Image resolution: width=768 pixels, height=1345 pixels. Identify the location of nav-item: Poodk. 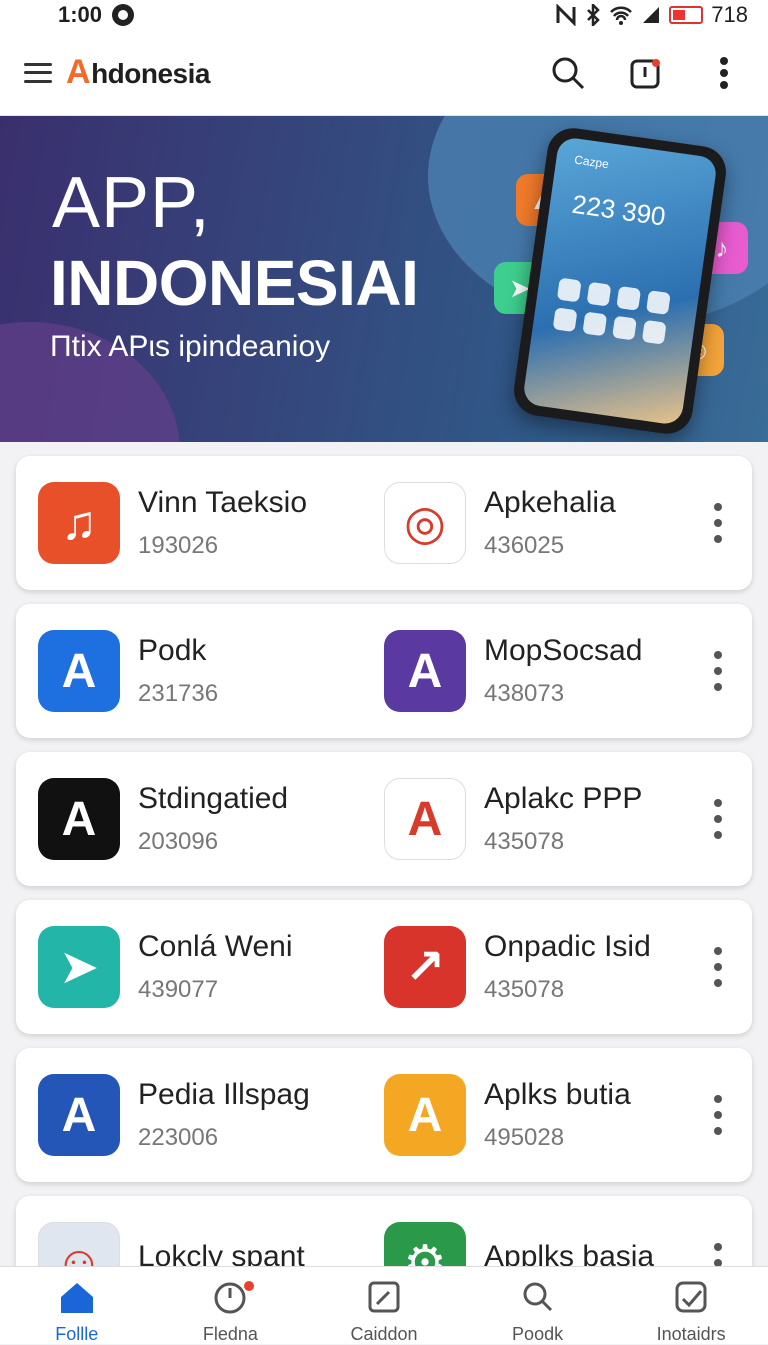
(538, 1305).